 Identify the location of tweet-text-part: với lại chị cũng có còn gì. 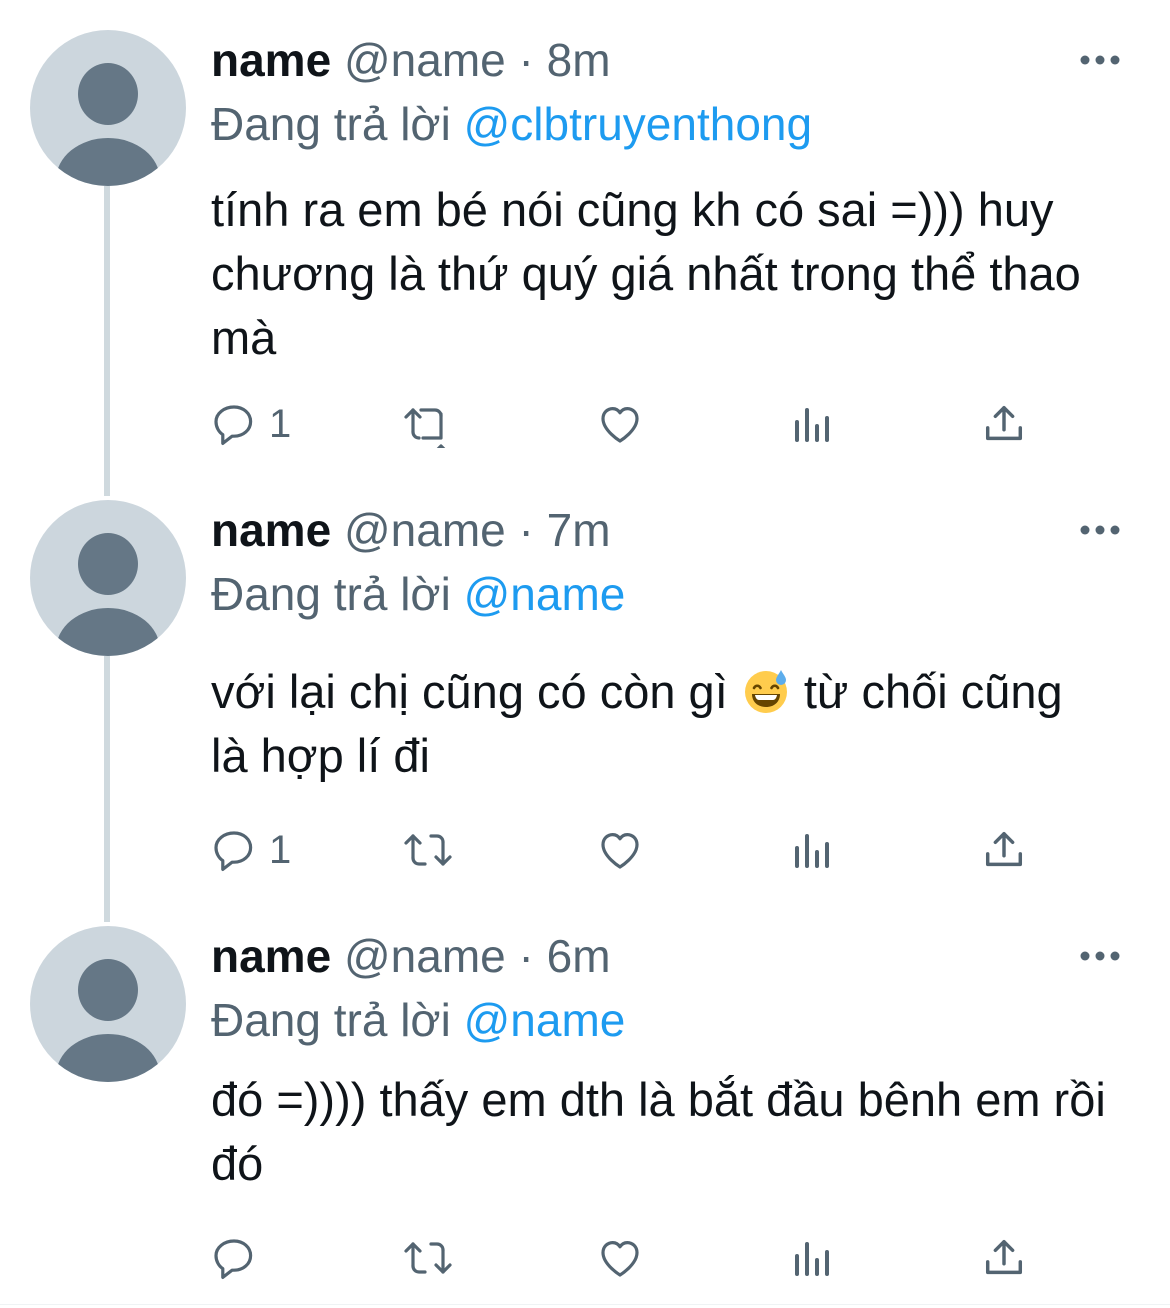
(469, 691).